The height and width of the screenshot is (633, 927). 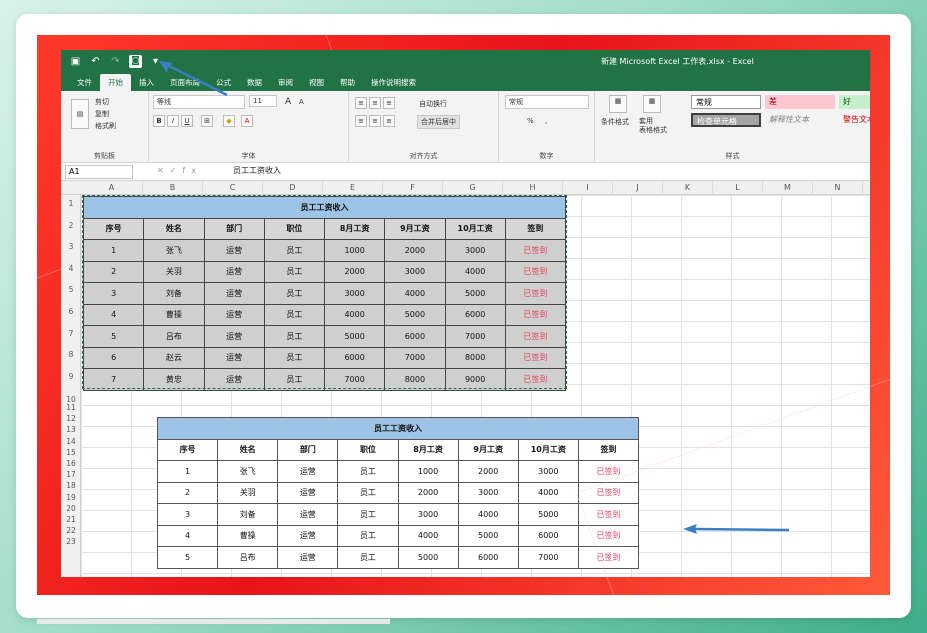 I want to click on table-cell: 曹操, so click(x=248, y=535).